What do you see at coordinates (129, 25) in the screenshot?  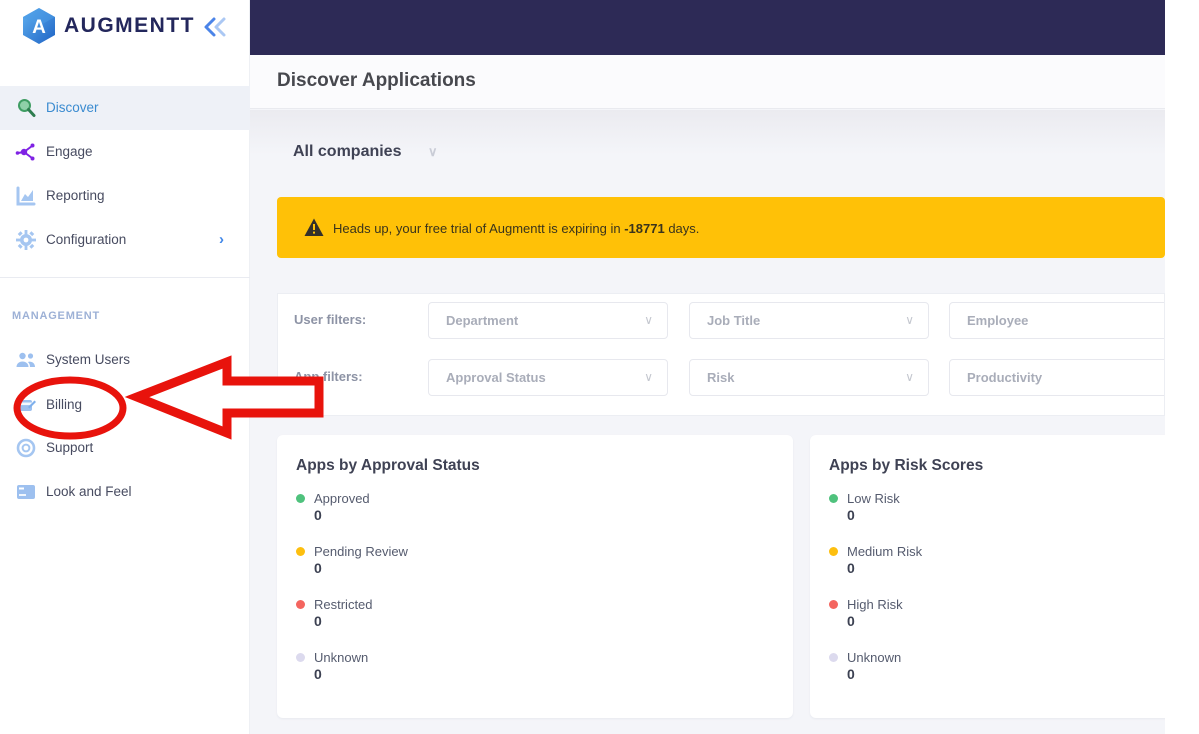 I see `brand-wordmark: AUGMENTT` at bounding box center [129, 25].